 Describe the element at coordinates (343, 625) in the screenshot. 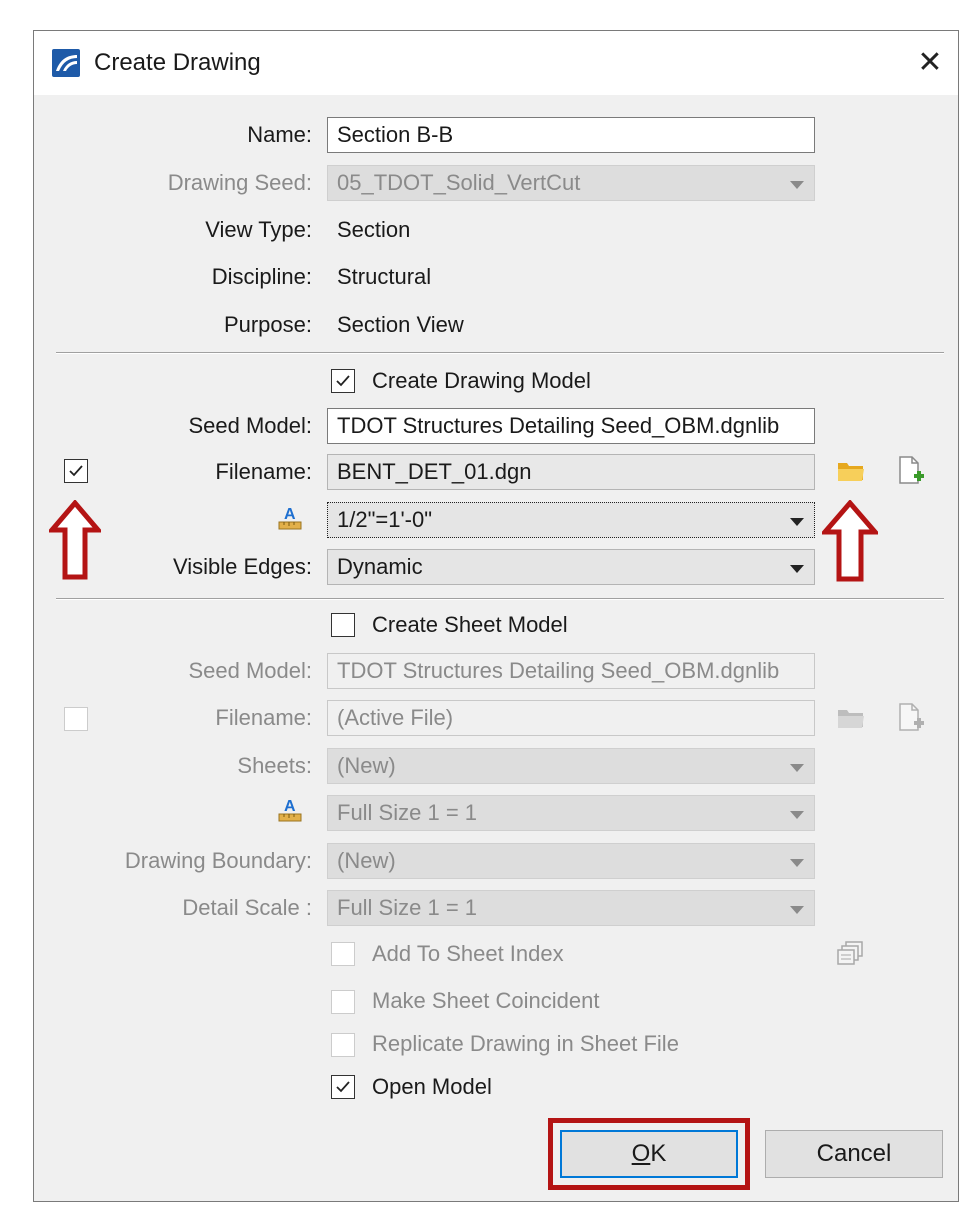

I see `create-sheet-model-checkbox` at that location.